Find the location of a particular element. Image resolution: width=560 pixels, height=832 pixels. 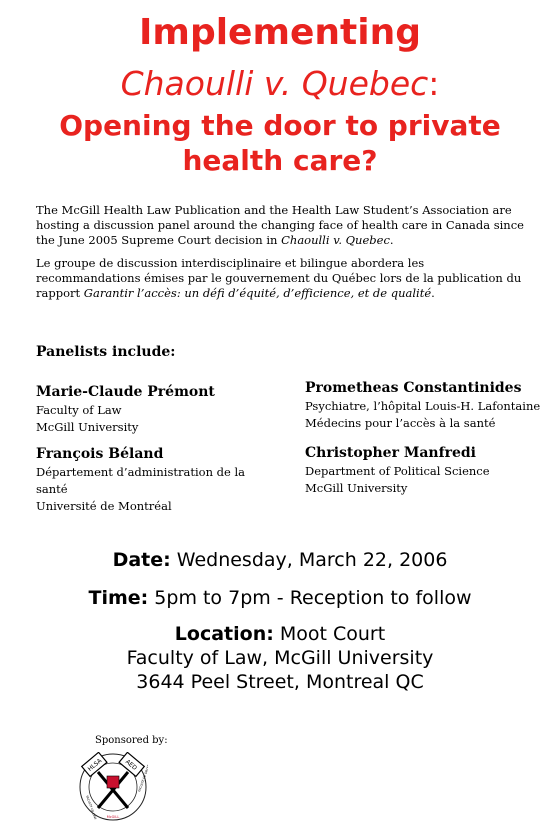

panelist-name: Prometheas Constantinides is located at coordinates (413, 388).